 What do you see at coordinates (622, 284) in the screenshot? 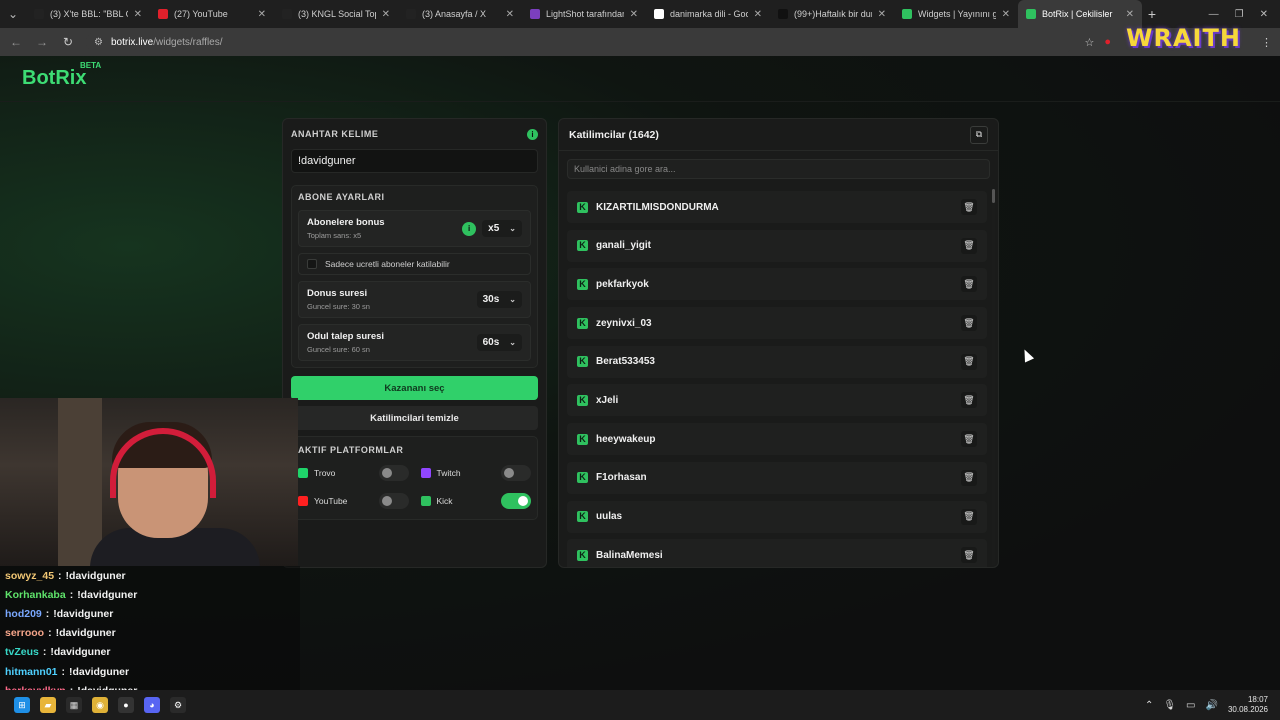
I see `participant-name: pekfarkyok` at bounding box center [622, 284].